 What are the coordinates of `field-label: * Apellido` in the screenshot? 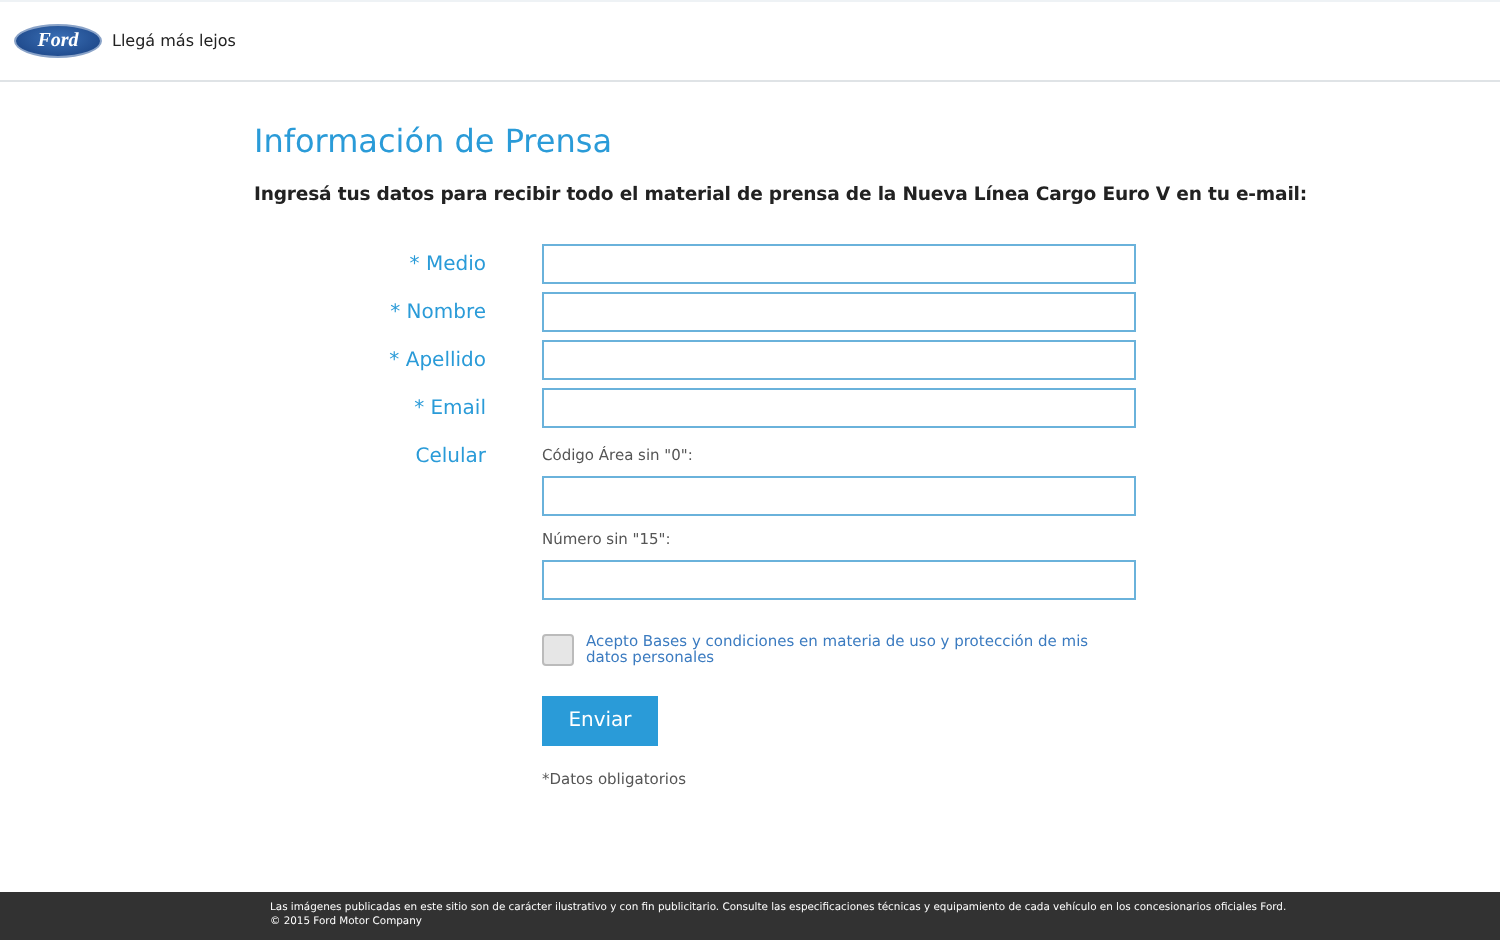 It's located at (436, 362).